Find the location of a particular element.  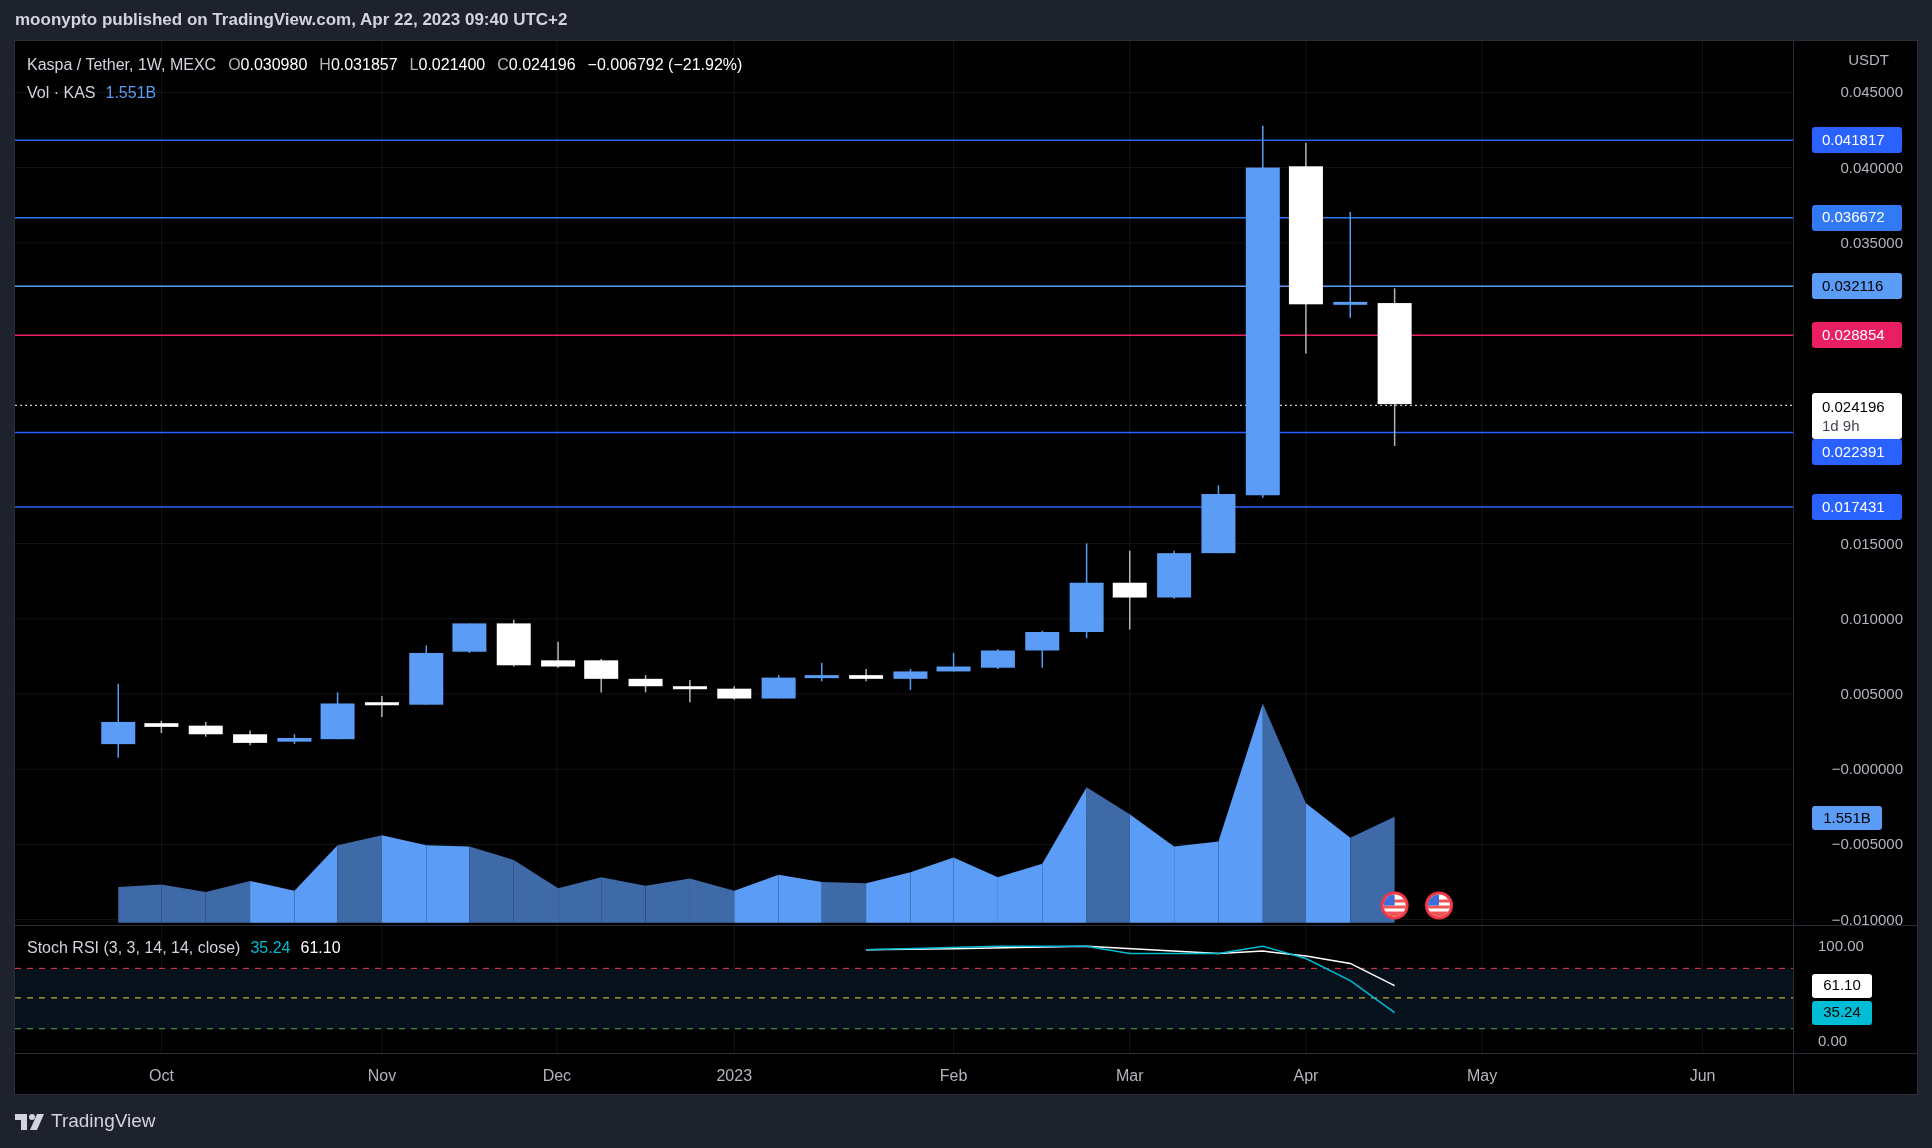

volume-title: Vol · KAS is located at coordinates (61, 93).